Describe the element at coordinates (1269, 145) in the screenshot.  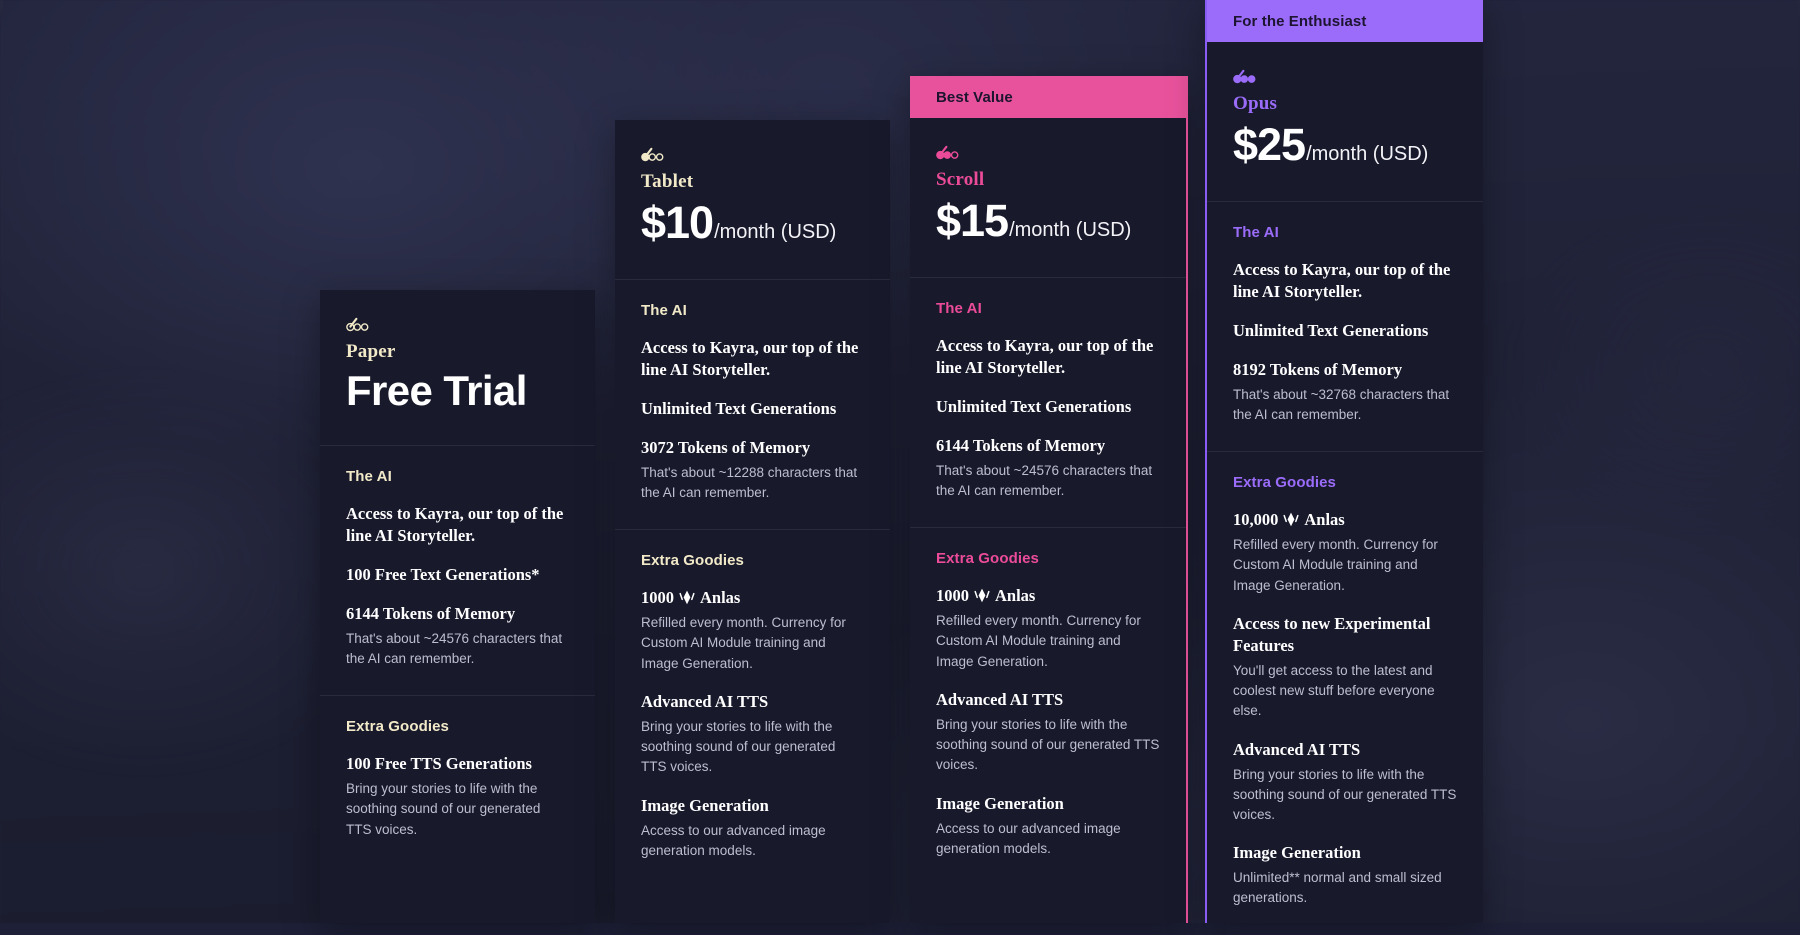
I see `plan-price-opus: $25` at that location.